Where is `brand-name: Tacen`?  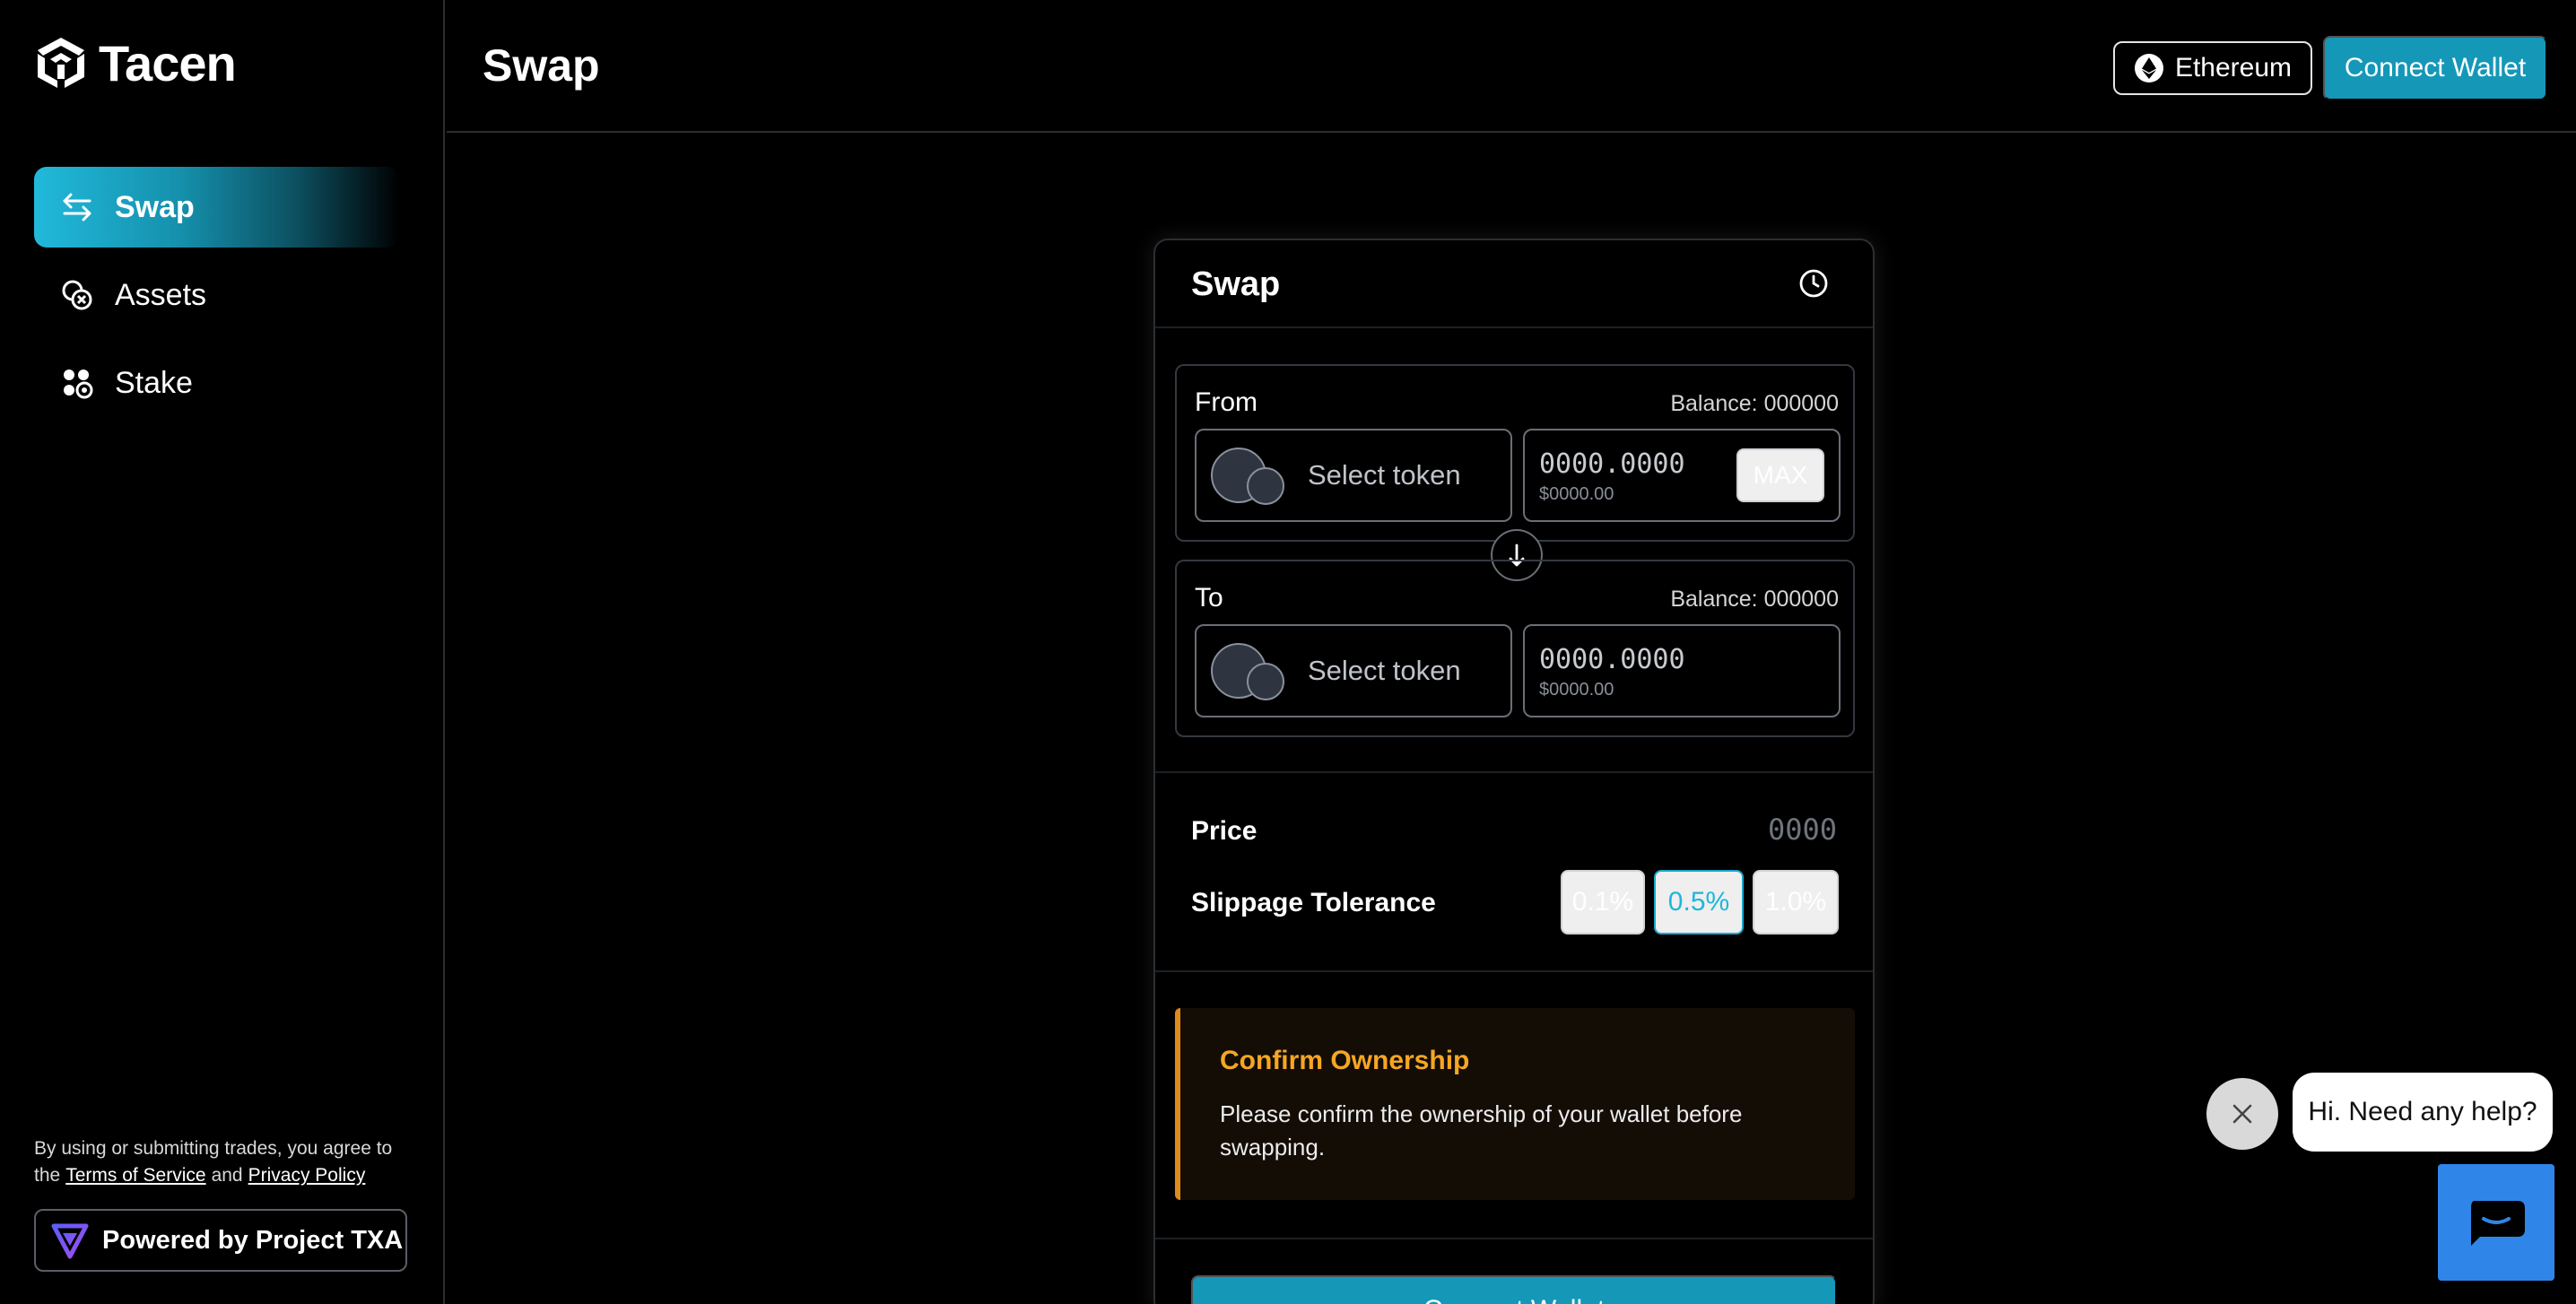
brand-name: Tacen is located at coordinates (168, 62).